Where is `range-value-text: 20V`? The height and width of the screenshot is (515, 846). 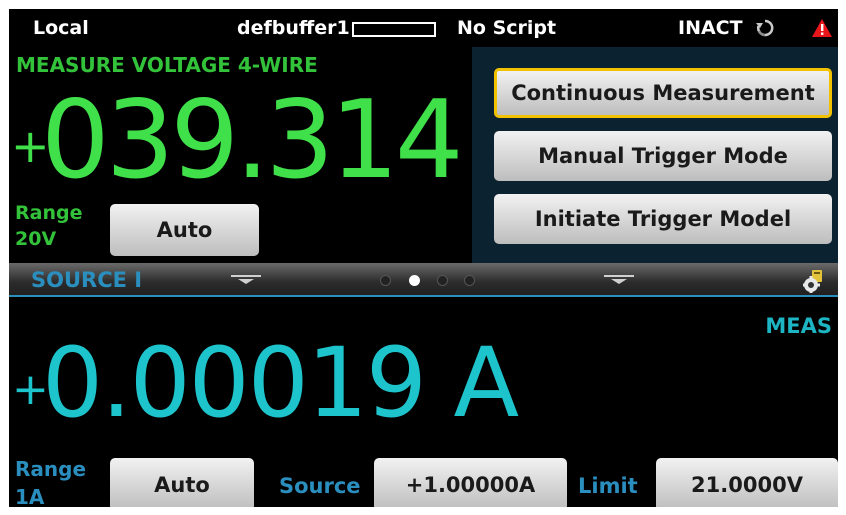
range-value-text: 20V is located at coordinates (36, 239).